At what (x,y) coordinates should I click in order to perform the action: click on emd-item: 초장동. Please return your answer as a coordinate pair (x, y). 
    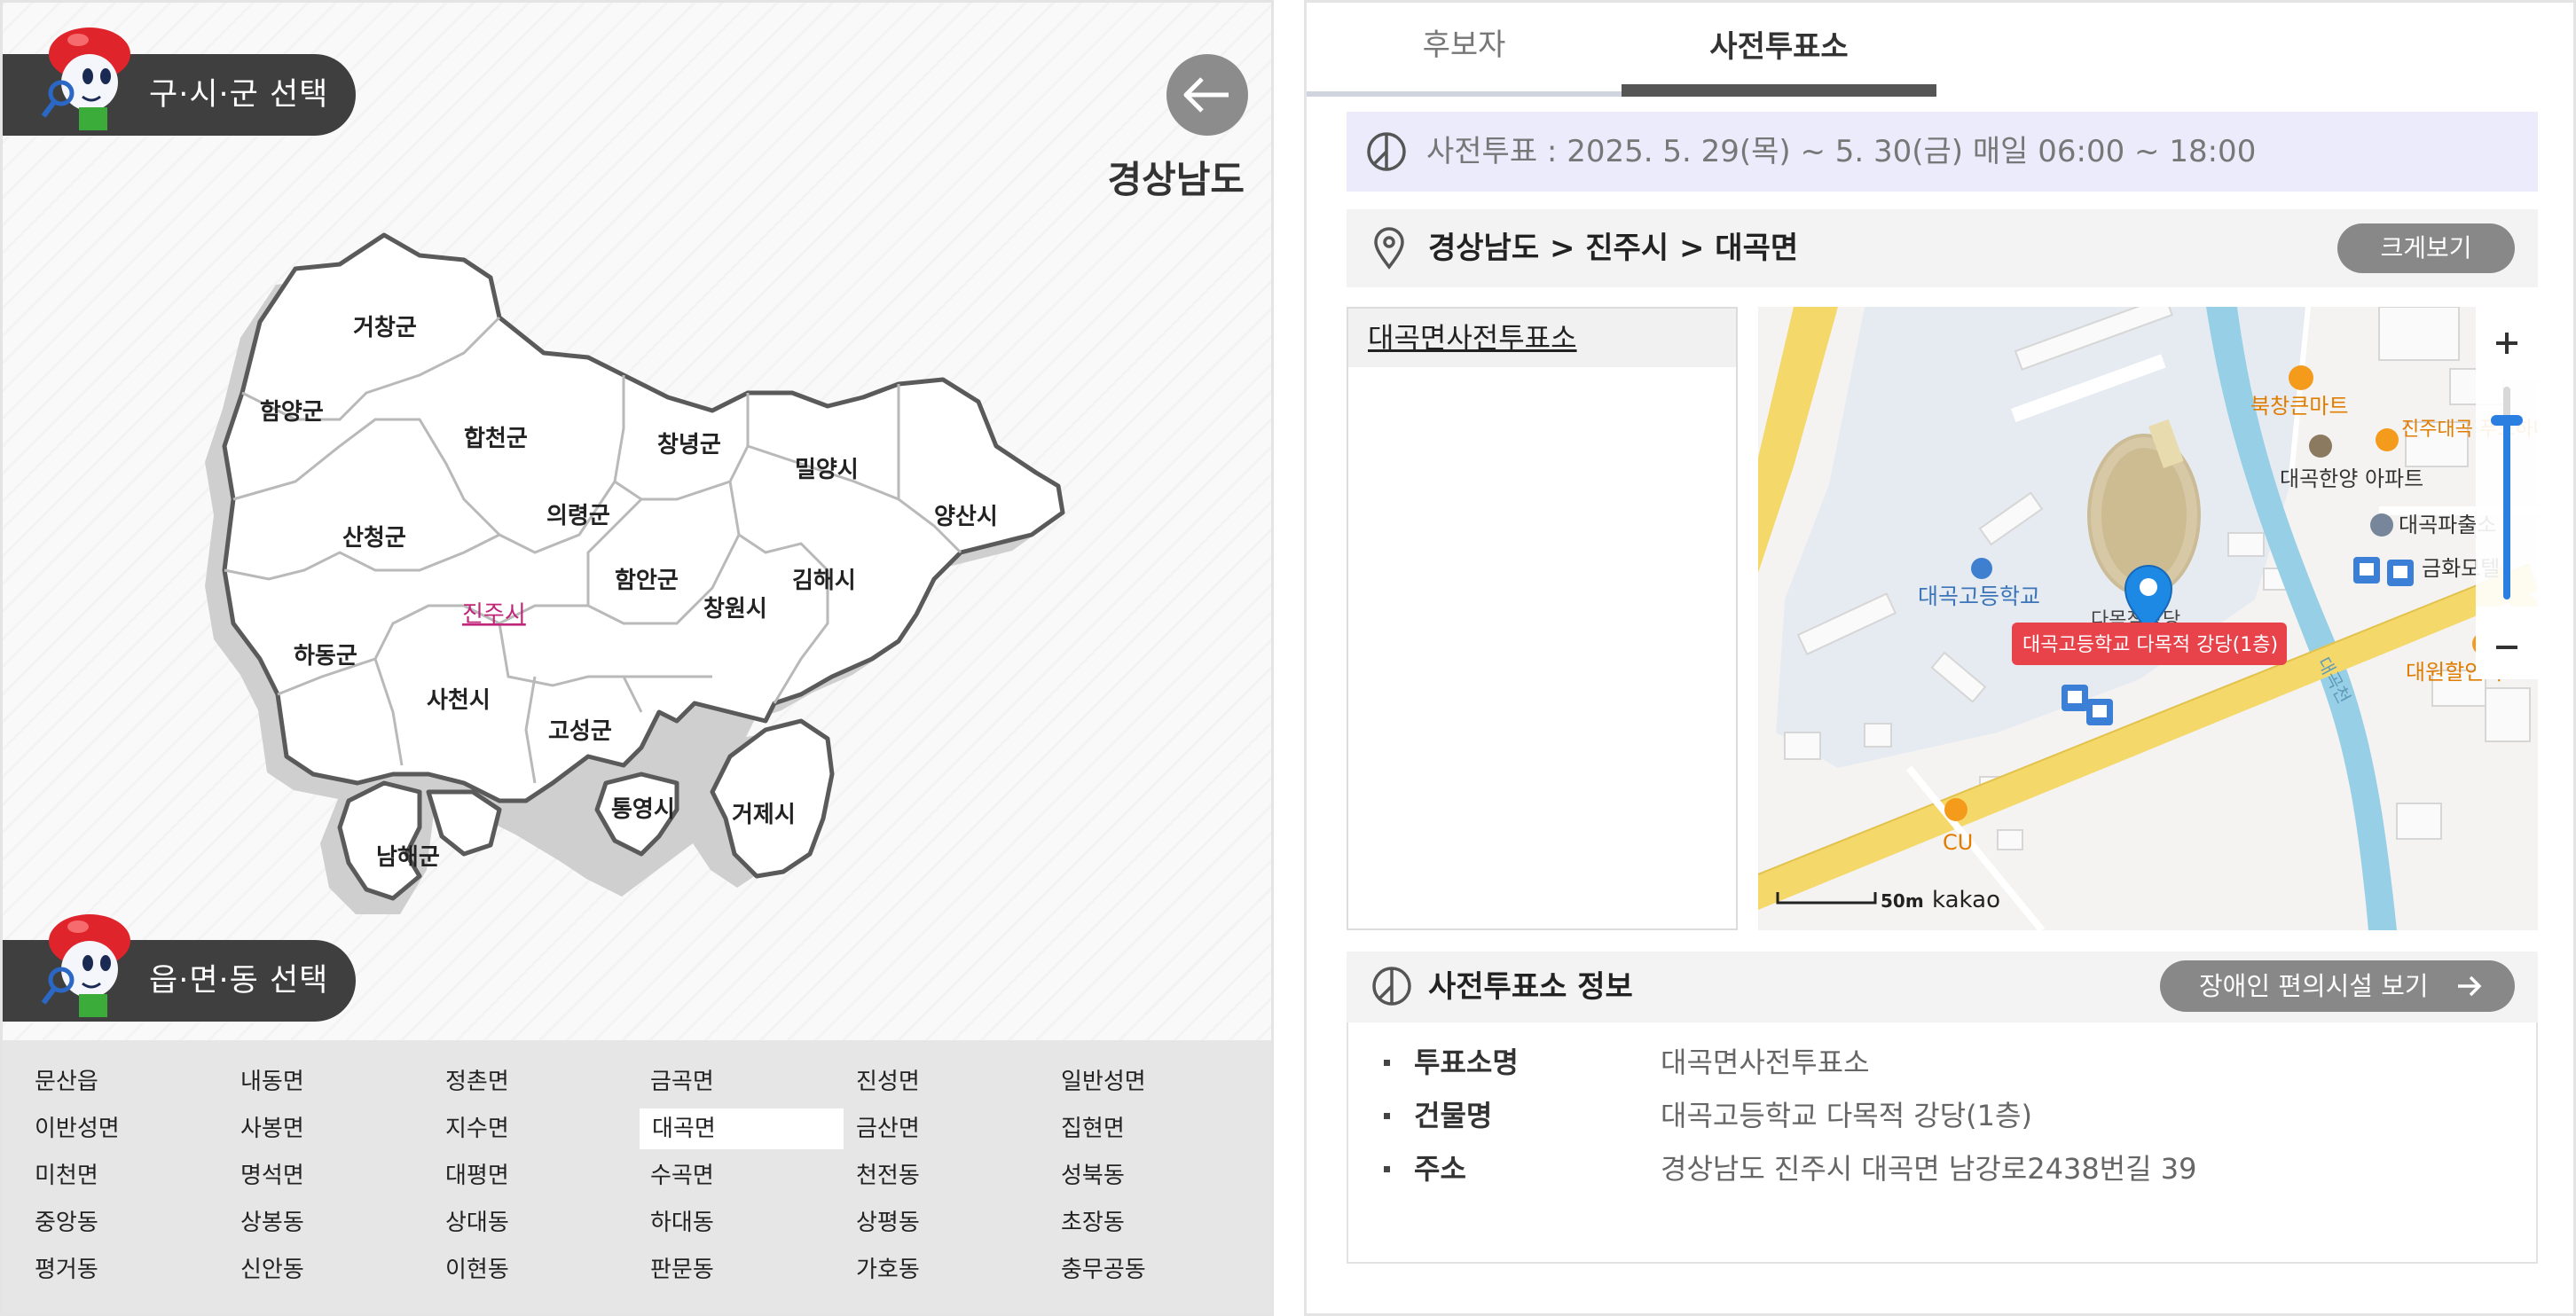
    Looking at the image, I should click on (1131, 1222).